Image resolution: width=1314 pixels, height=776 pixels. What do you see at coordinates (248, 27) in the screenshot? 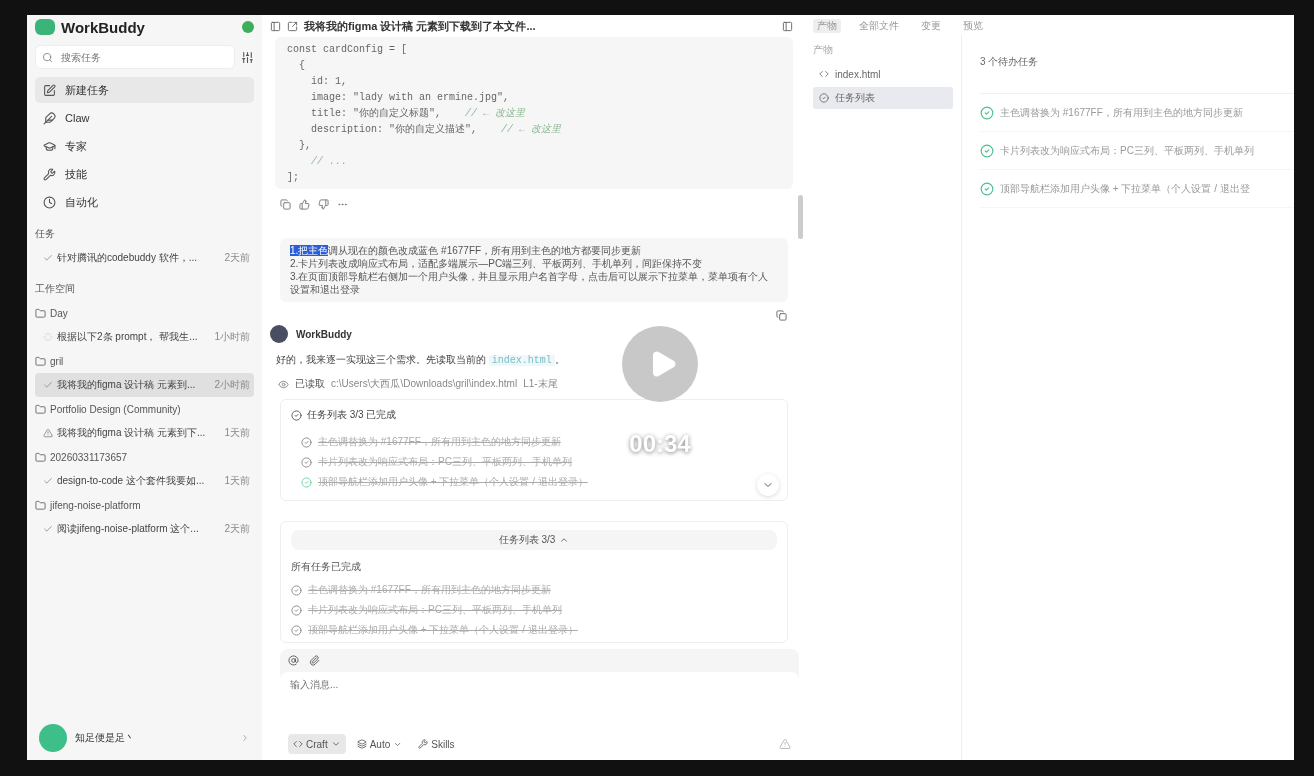
I see `status-icon` at bounding box center [248, 27].